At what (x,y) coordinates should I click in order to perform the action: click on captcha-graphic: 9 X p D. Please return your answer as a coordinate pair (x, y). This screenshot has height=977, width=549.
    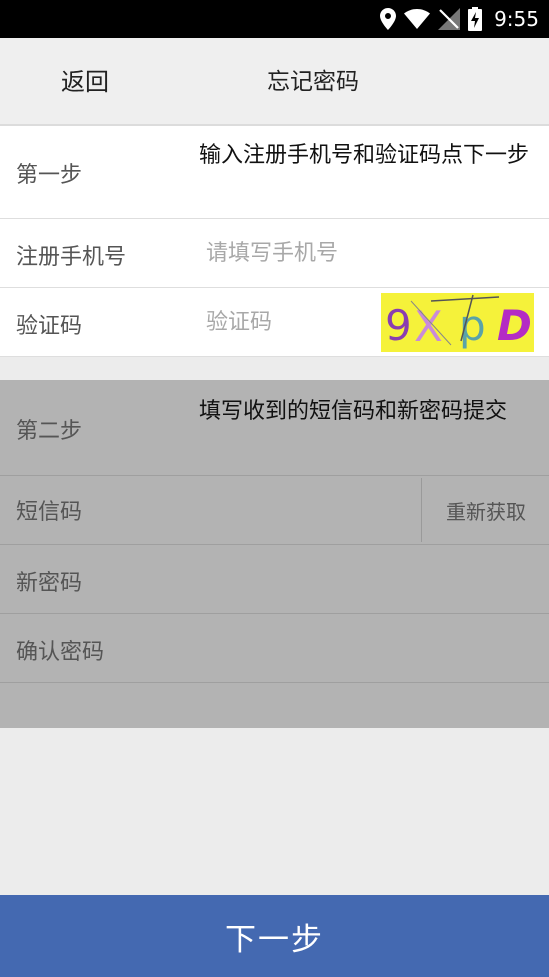
    Looking at the image, I should click on (457, 322).